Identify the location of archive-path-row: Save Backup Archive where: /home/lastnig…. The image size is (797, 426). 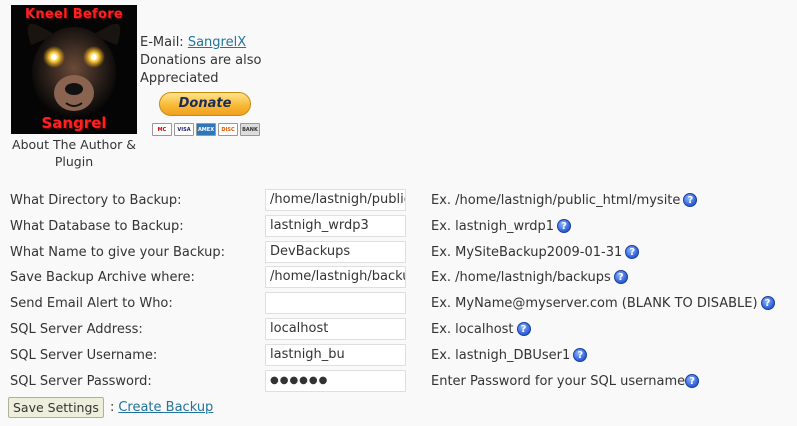
(398, 279).